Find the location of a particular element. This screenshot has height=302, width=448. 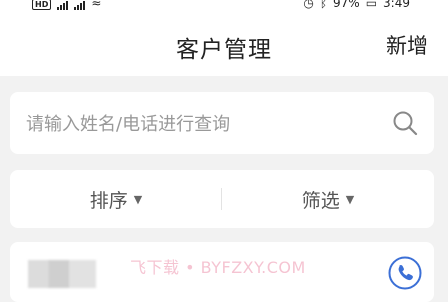

blurred-name is located at coordinates (62, 274).